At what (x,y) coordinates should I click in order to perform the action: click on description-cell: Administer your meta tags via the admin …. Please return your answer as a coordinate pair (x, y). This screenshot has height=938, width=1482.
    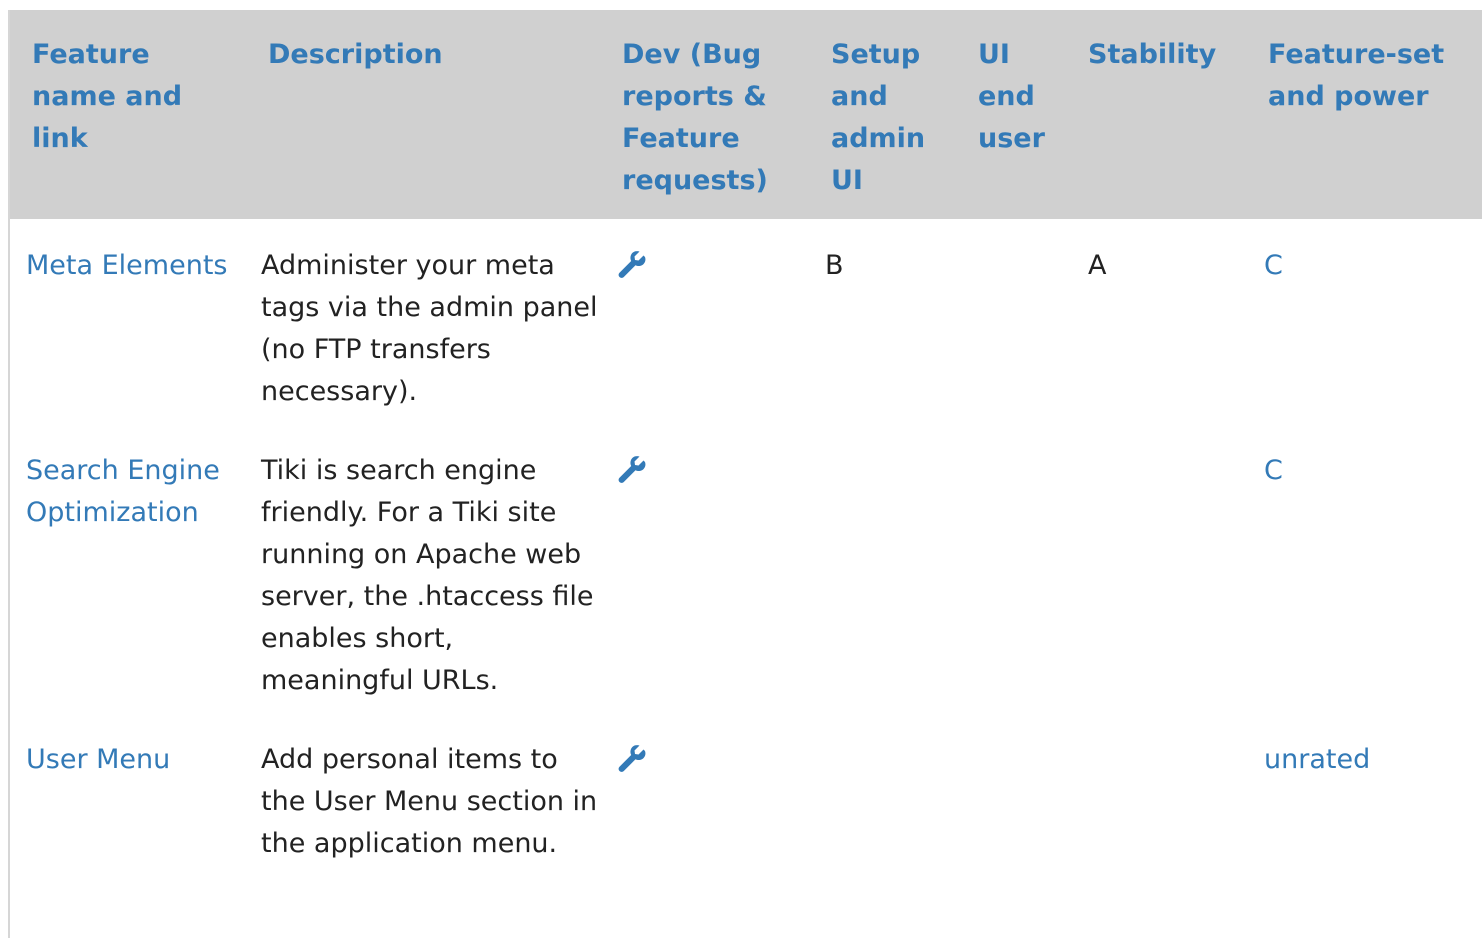
    Looking at the image, I should click on (429, 328).